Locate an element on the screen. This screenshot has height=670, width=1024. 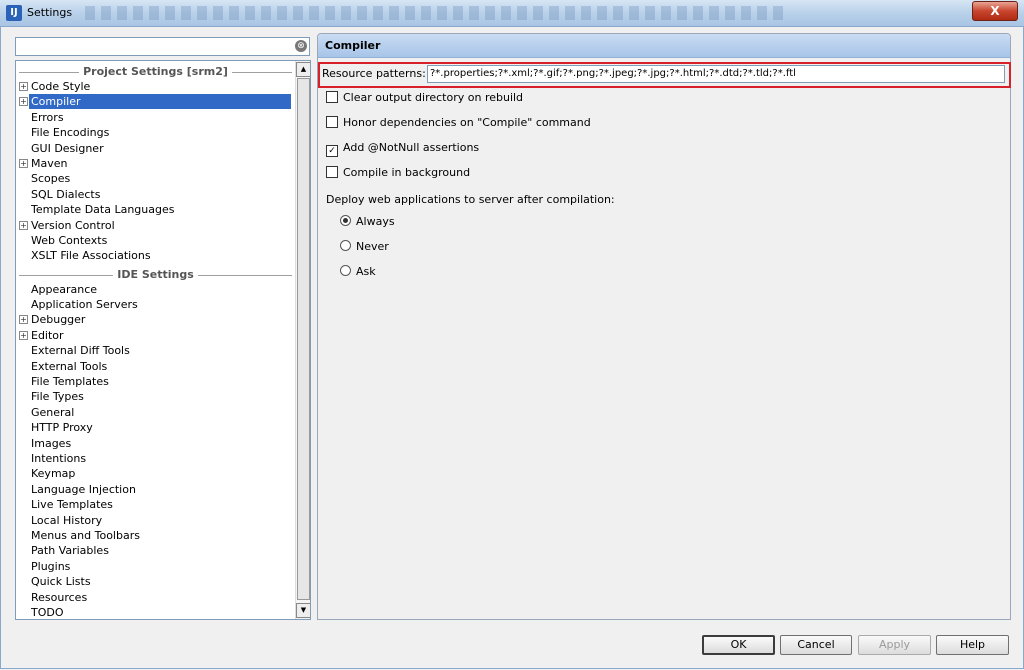
tree-item-label: TODO is located at coordinates (47, 612).